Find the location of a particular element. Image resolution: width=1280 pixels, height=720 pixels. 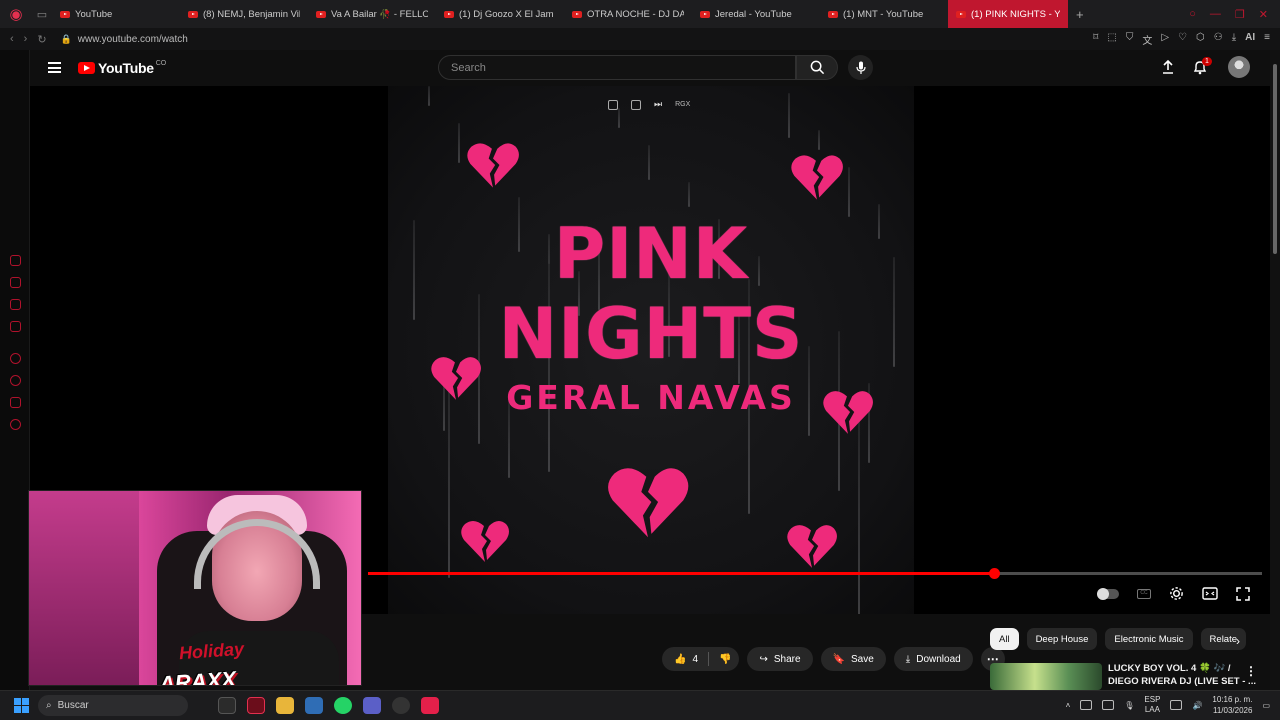

back-icon: ‹ is located at coordinates (12, 39).